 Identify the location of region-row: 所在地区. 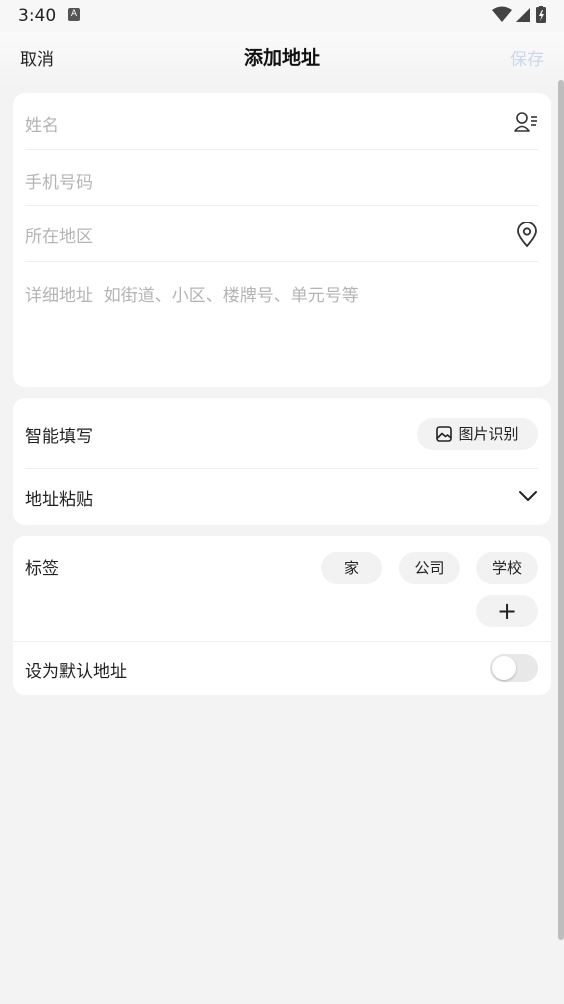
(281, 234).